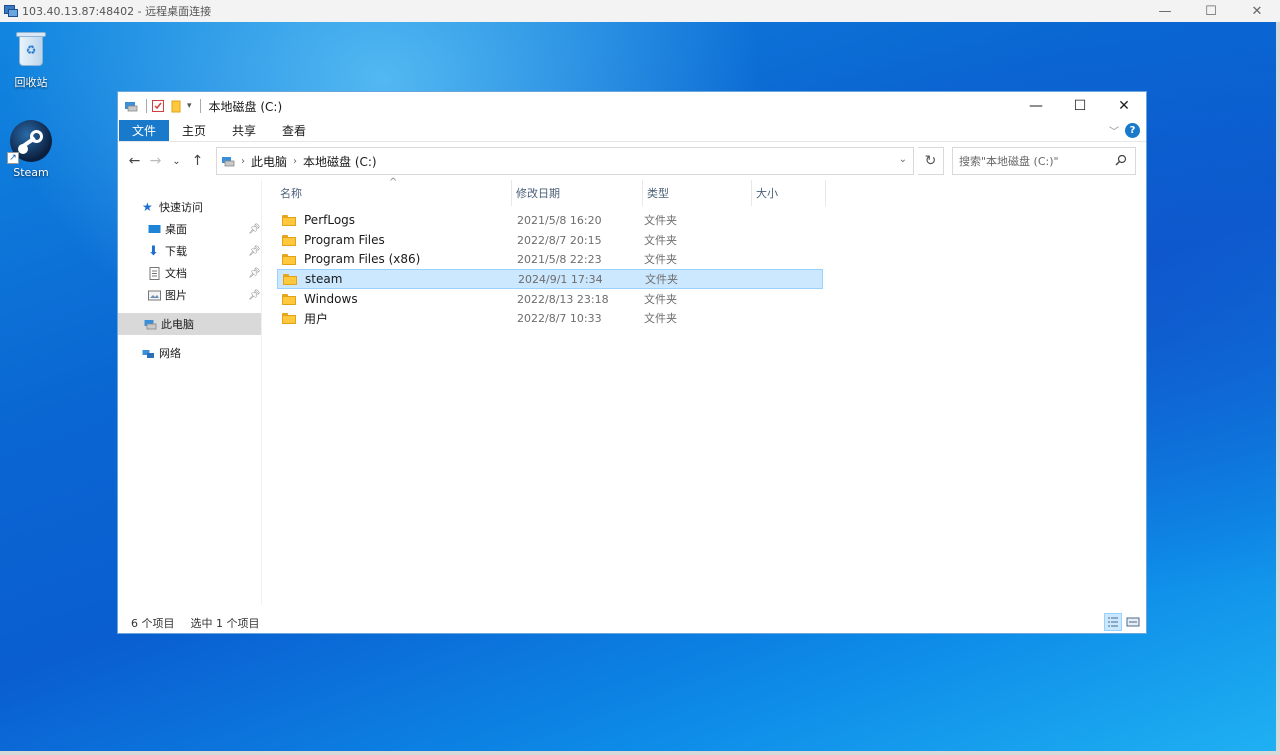 This screenshot has width=1280, height=755. I want to click on column-header-date-modified: 修改日期, so click(577, 193).